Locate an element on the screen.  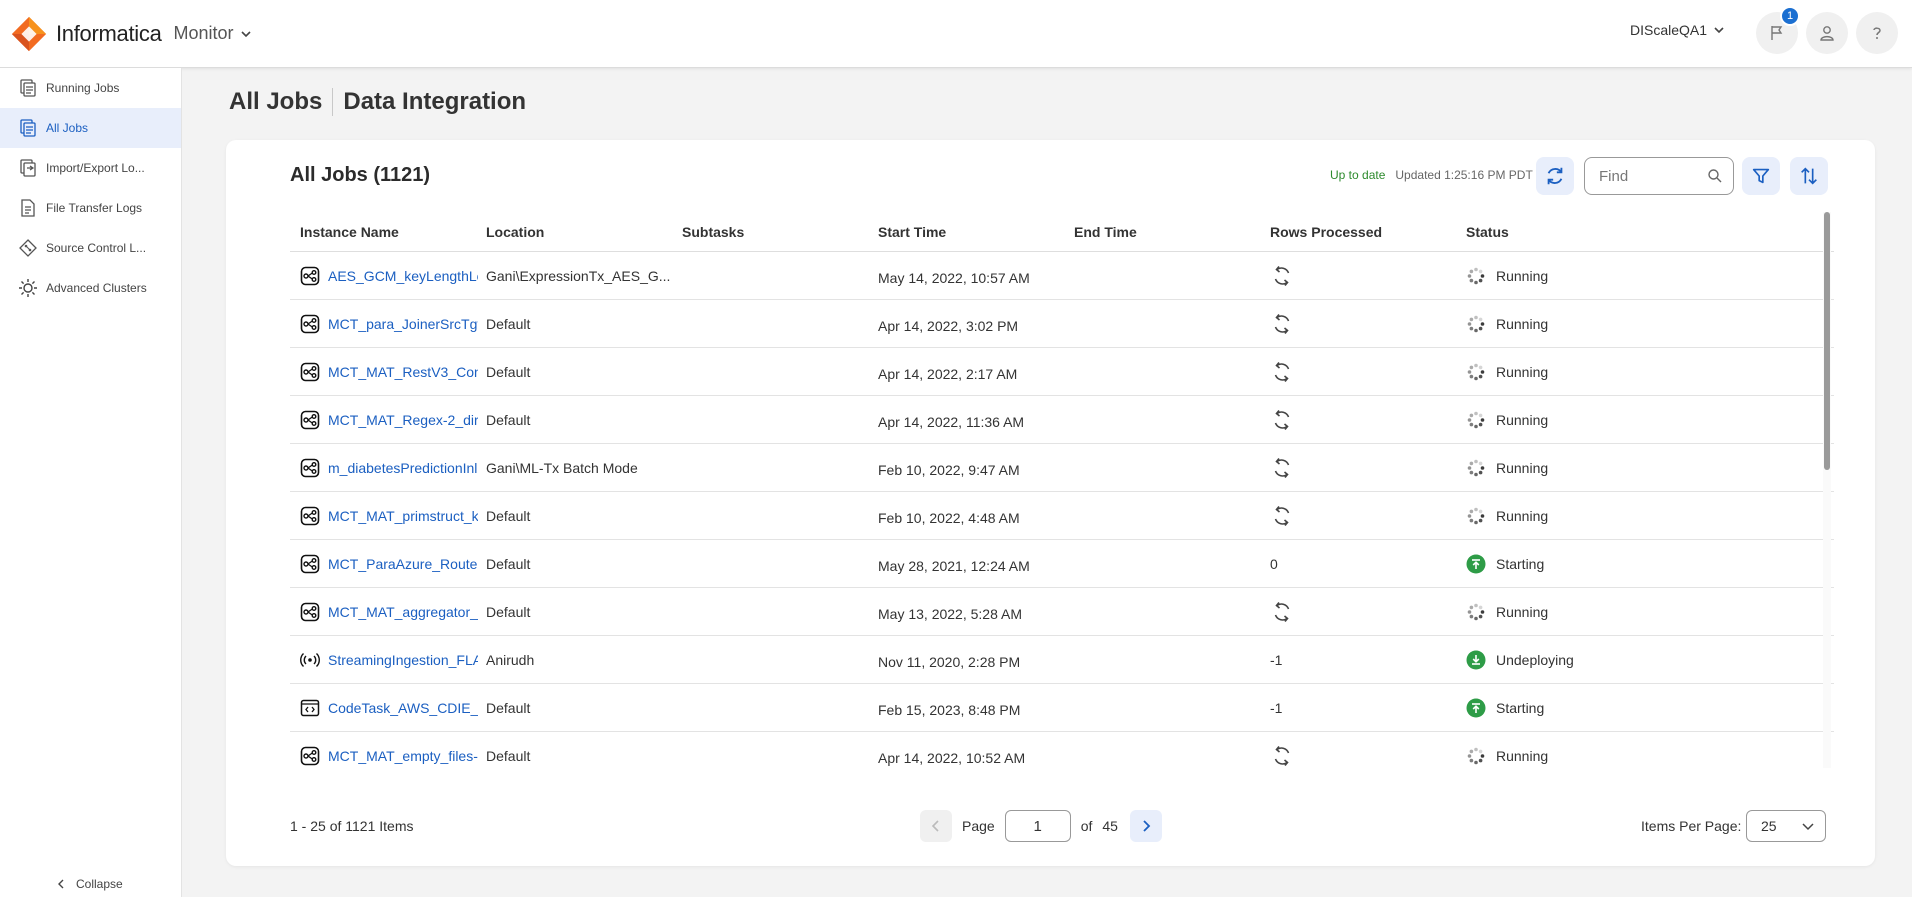
notifications-button: 1 is located at coordinates (1778, 30).